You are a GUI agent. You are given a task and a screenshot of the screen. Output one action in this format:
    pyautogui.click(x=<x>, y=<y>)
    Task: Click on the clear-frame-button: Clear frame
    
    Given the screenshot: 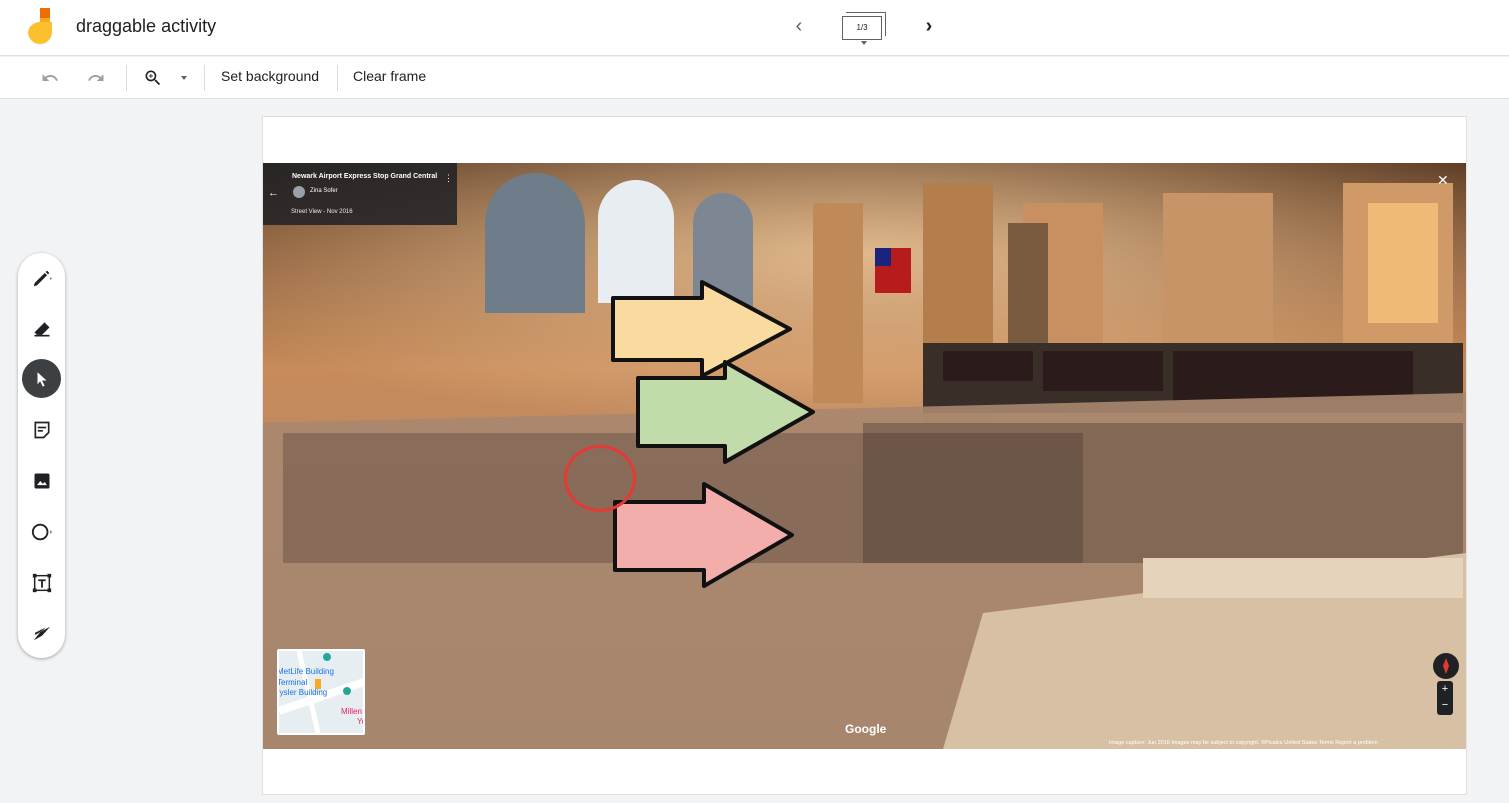 What is the action you would take?
    pyautogui.click(x=389, y=76)
    